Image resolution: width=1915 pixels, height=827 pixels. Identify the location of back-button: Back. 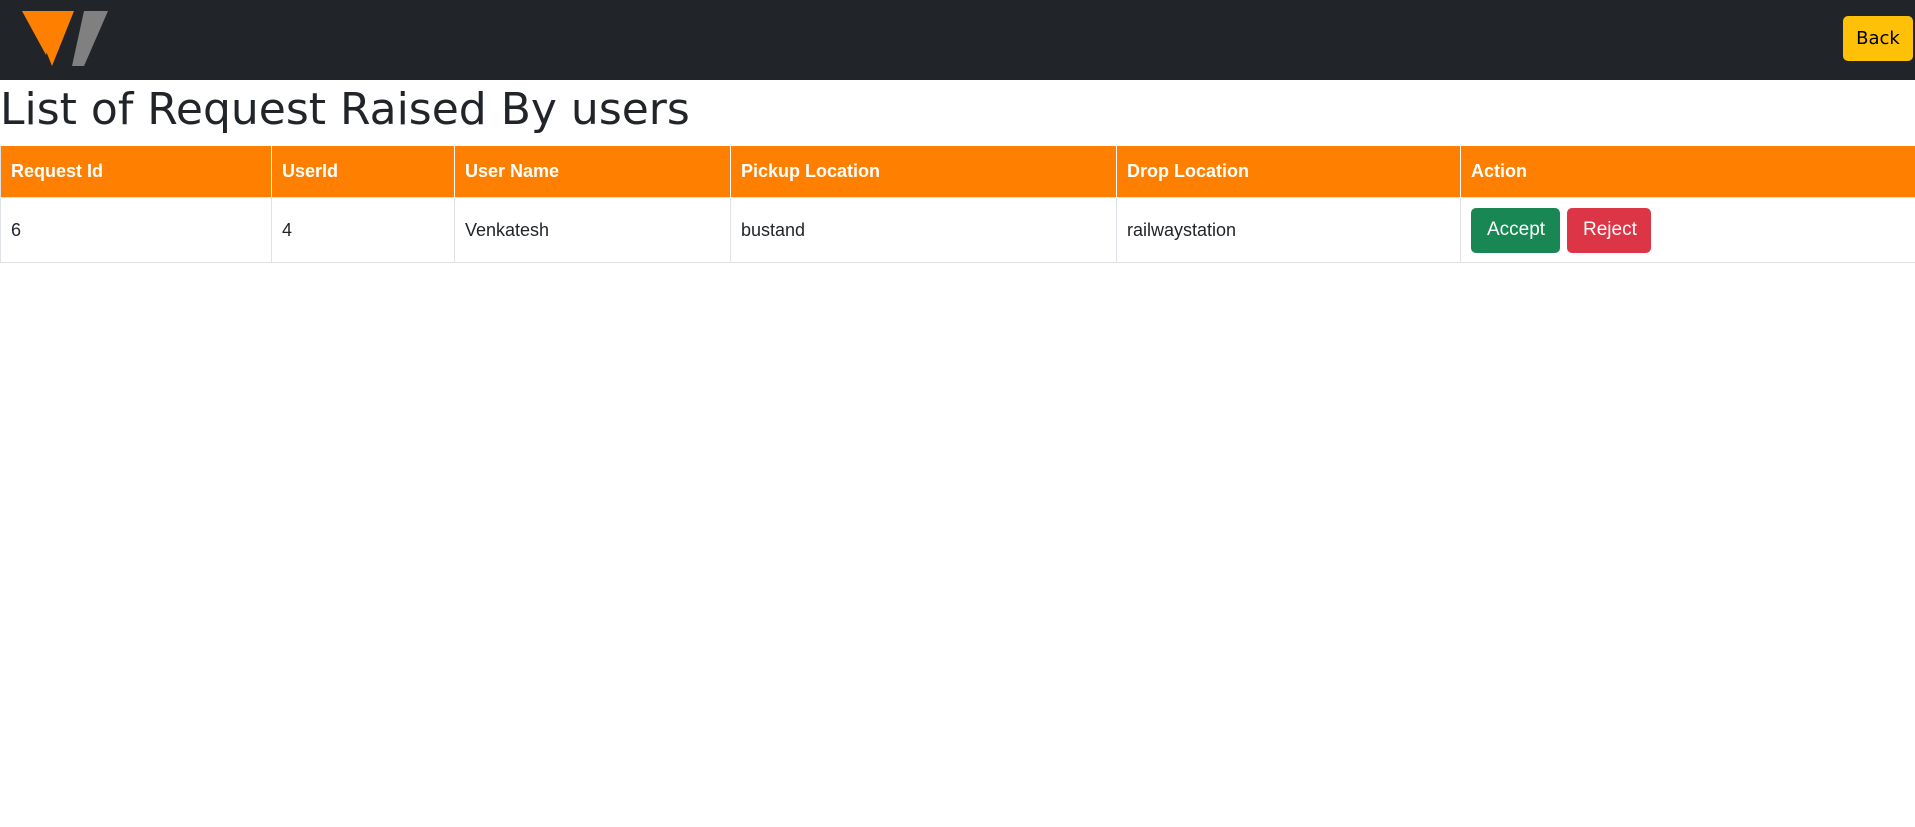
(1878, 38).